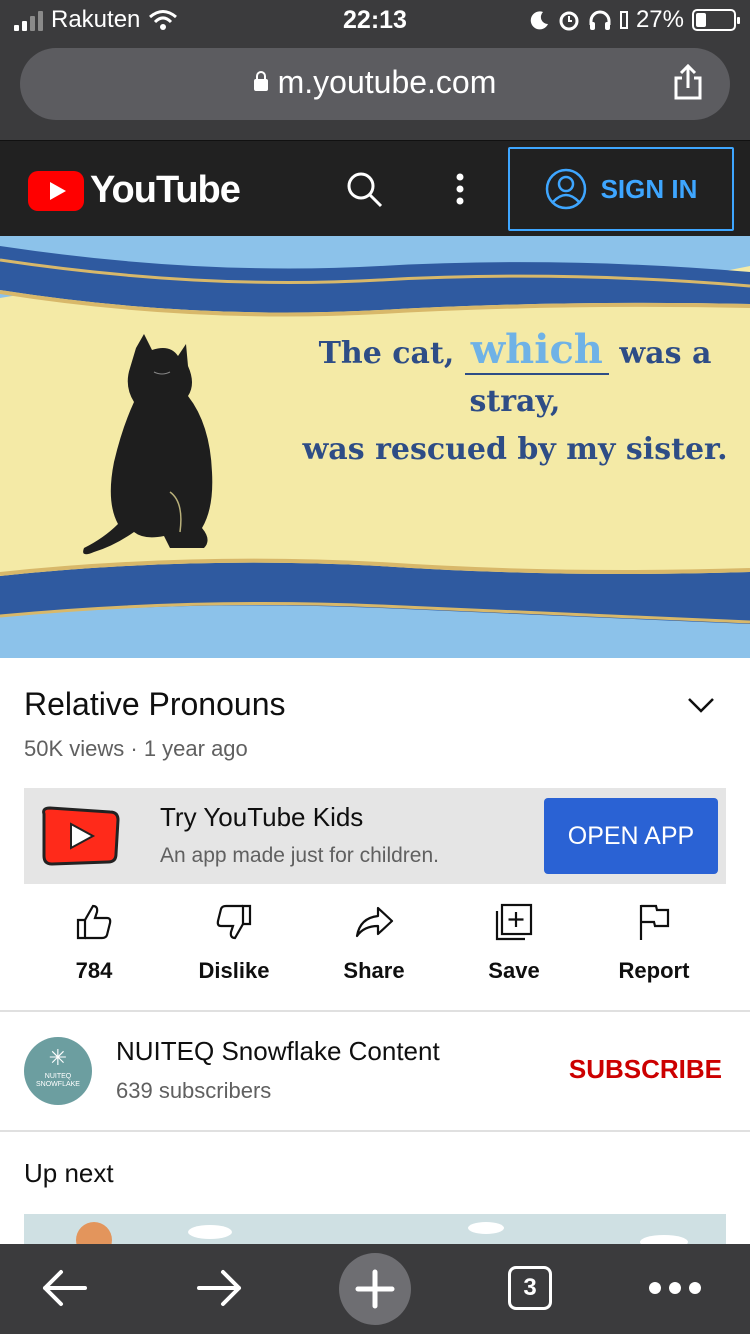 The image size is (750, 1334). I want to click on address-bar: m.youtube.com, so click(375, 84).